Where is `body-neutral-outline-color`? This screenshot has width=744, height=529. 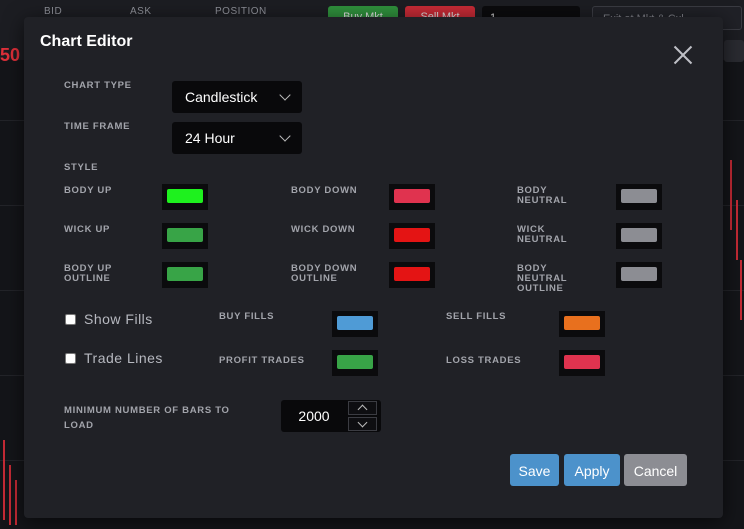 body-neutral-outline-color is located at coordinates (639, 274).